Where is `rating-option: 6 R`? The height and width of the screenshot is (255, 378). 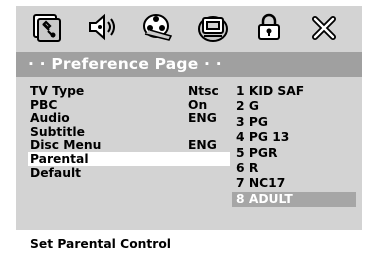 rating-option: 6 R is located at coordinates (294, 168).